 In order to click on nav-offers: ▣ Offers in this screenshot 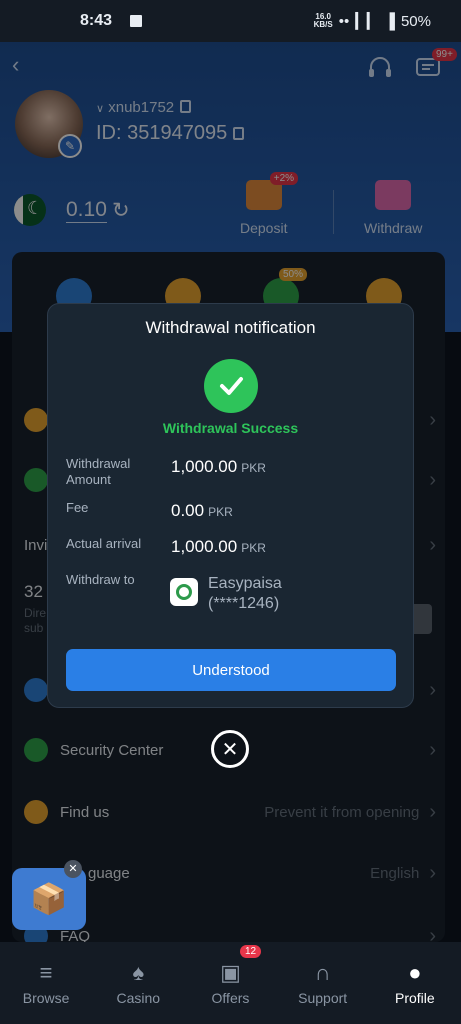, I will do `click(230, 983)`.